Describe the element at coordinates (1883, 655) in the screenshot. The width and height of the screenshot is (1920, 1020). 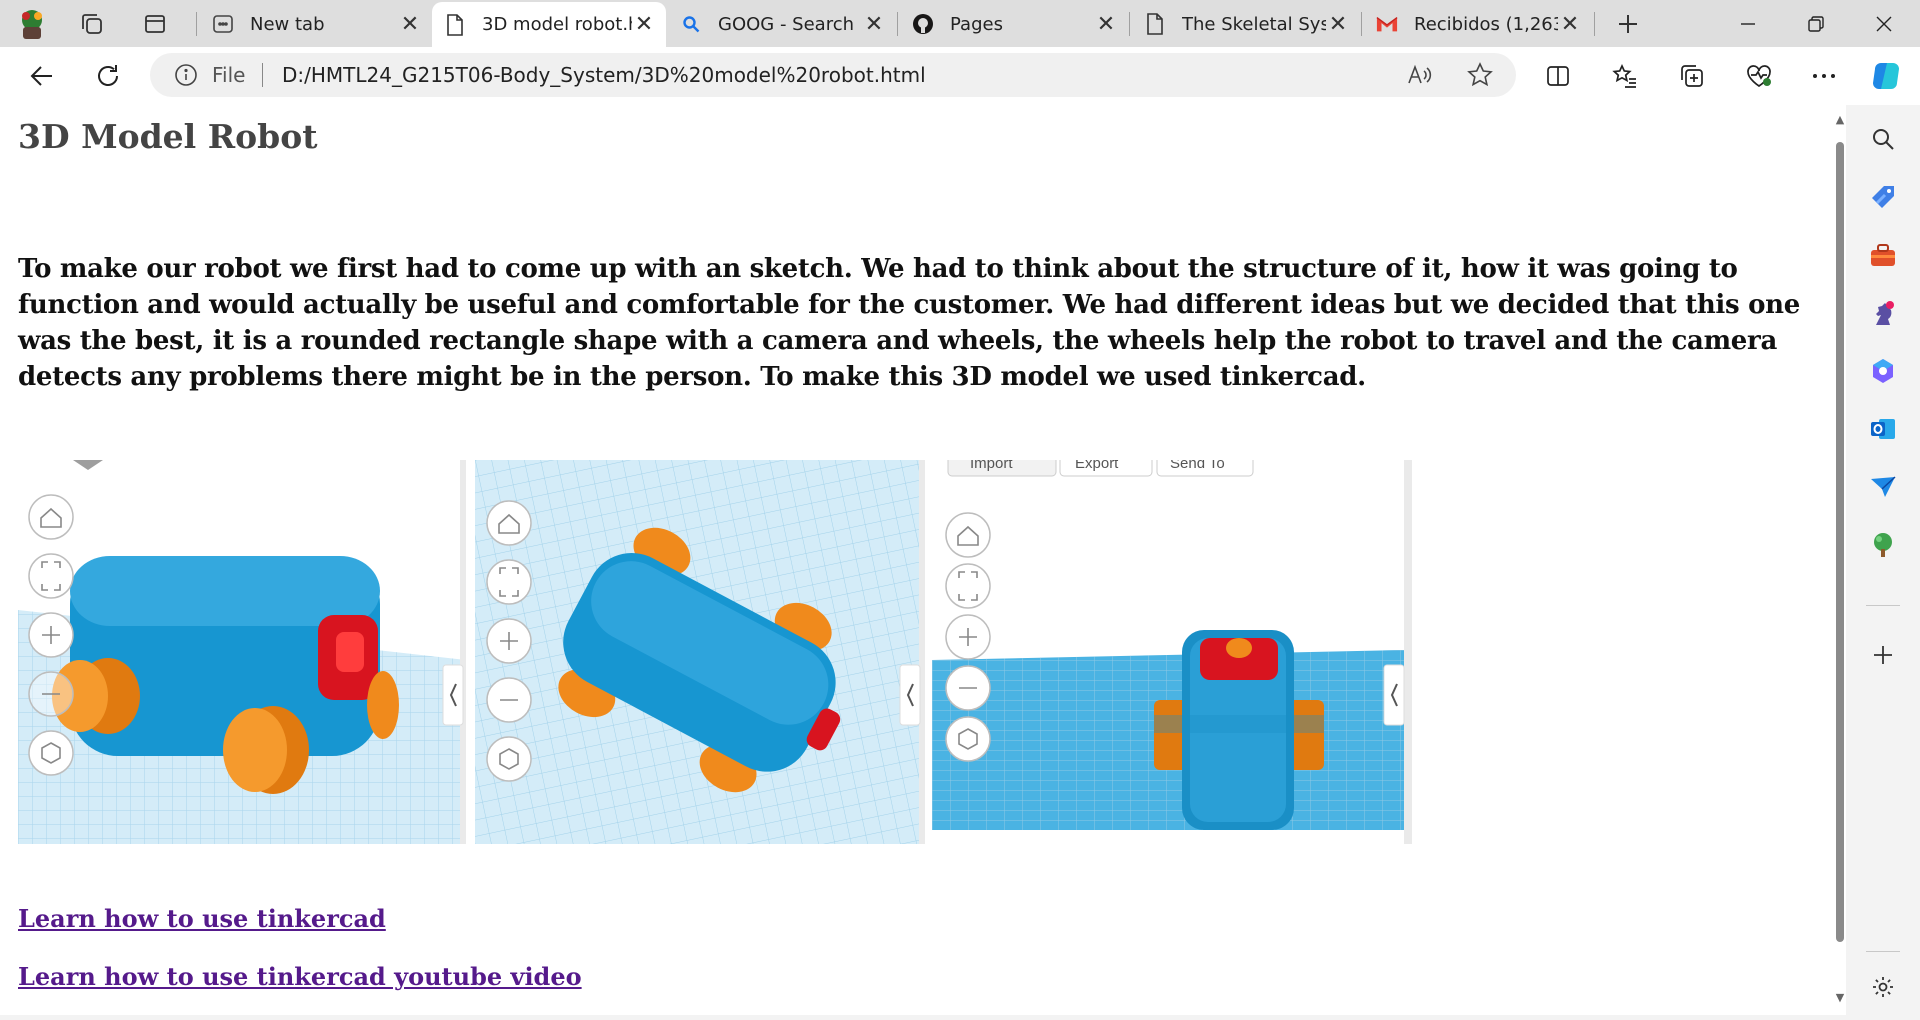
I see `sidebar-add-button` at that location.